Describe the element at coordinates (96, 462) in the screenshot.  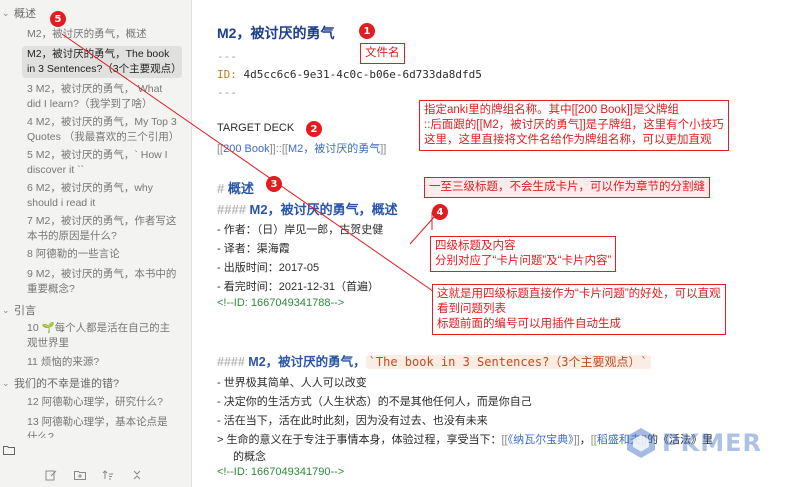
I see `sidebar-footer` at that location.